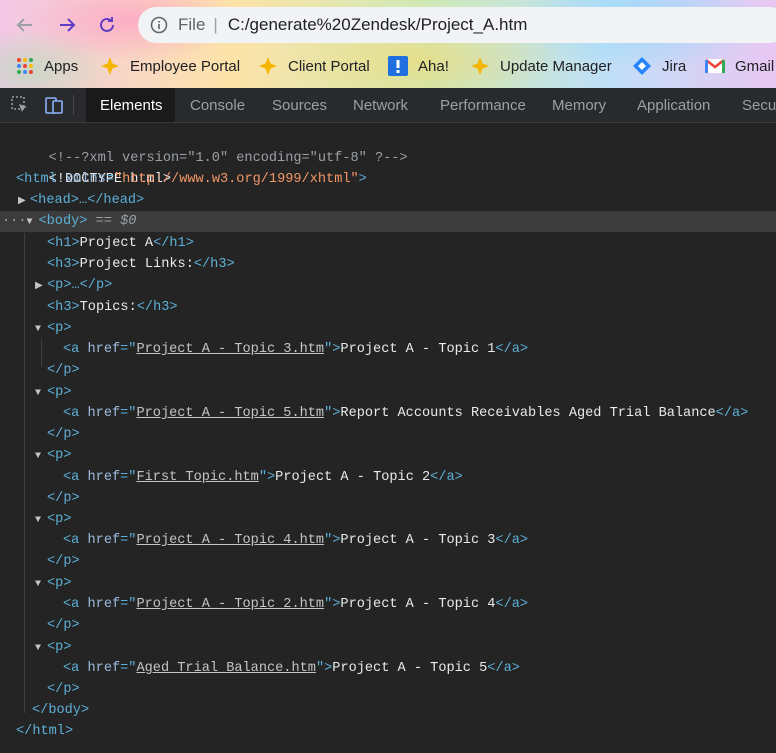 The height and width of the screenshot is (753, 776). Describe the element at coordinates (579, 105) in the screenshot. I see `tab-memory: Memory` at that location.